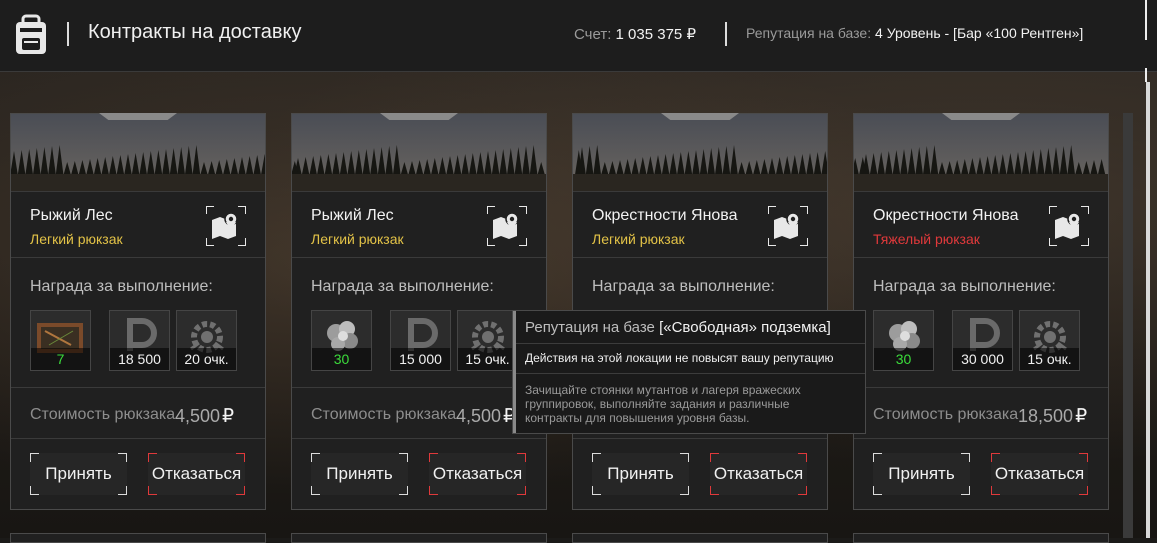  I want to click on location-row: Окрестности Янова Легкий рюкзак, so click(700, 224).